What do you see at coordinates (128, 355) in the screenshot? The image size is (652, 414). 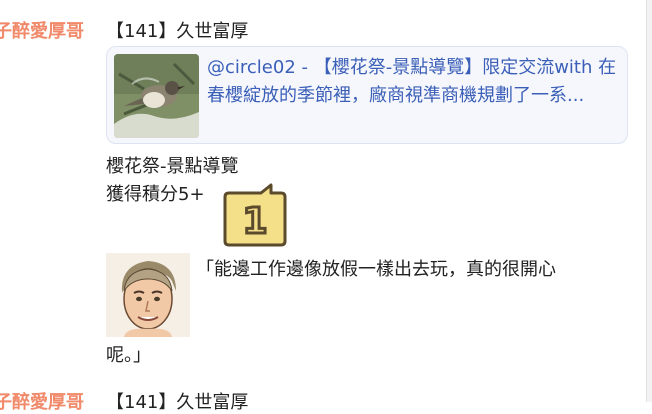 I see `quote-text-end: 呢。」` at bounding box center [128, 355].